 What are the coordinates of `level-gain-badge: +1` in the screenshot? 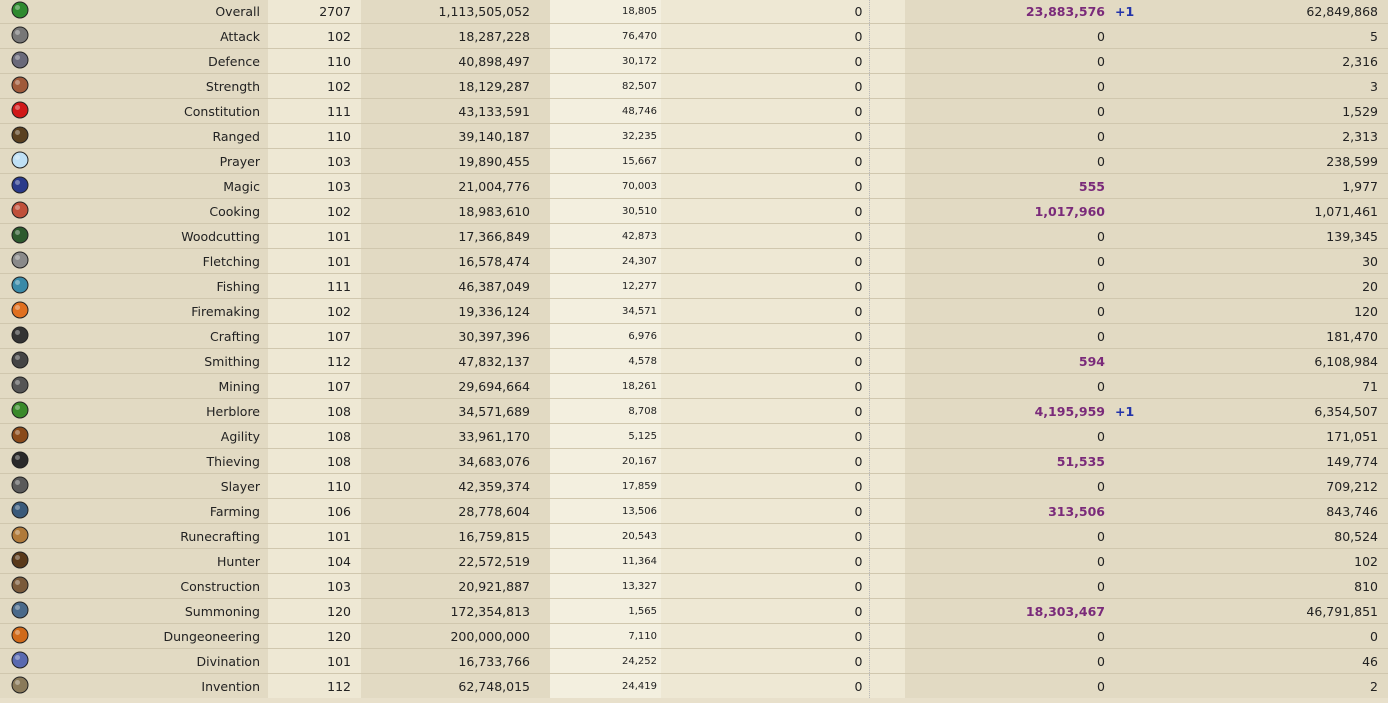 It's located at (1129, 411).